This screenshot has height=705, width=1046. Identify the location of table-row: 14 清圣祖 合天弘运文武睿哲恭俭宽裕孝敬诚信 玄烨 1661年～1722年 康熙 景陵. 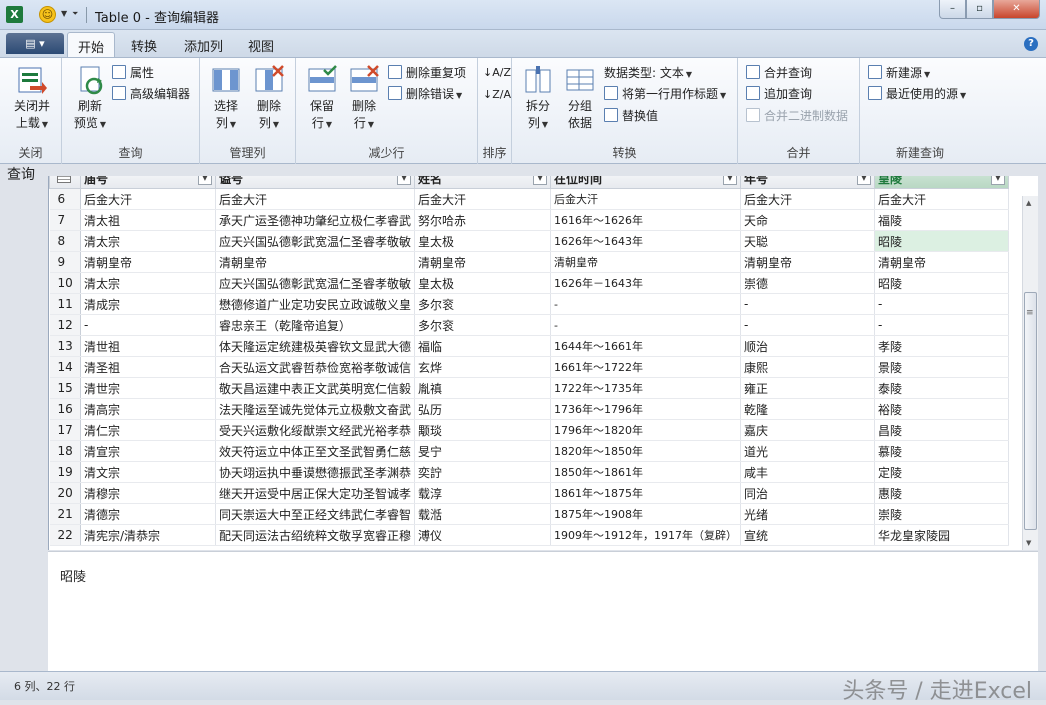
(529, 367).